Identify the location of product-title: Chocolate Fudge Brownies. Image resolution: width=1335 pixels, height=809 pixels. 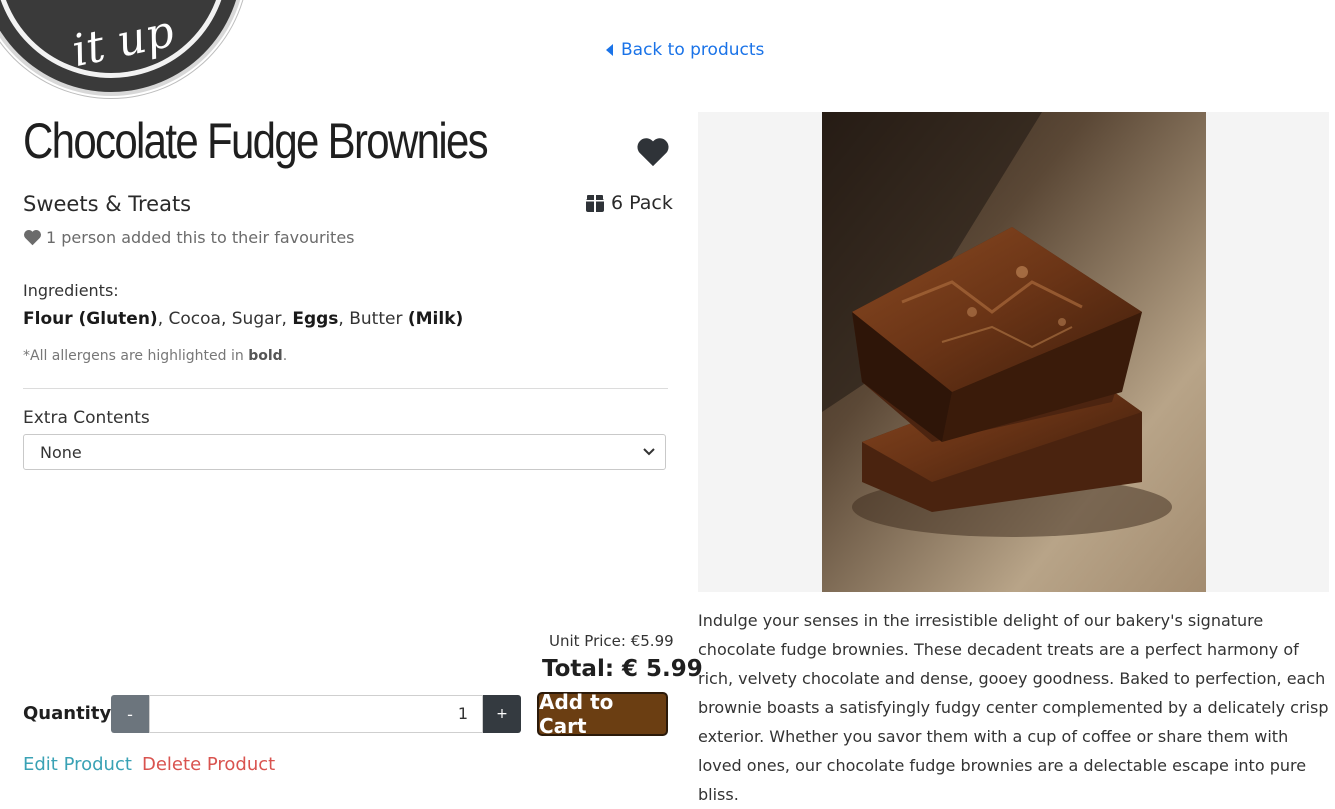
(256, 141).